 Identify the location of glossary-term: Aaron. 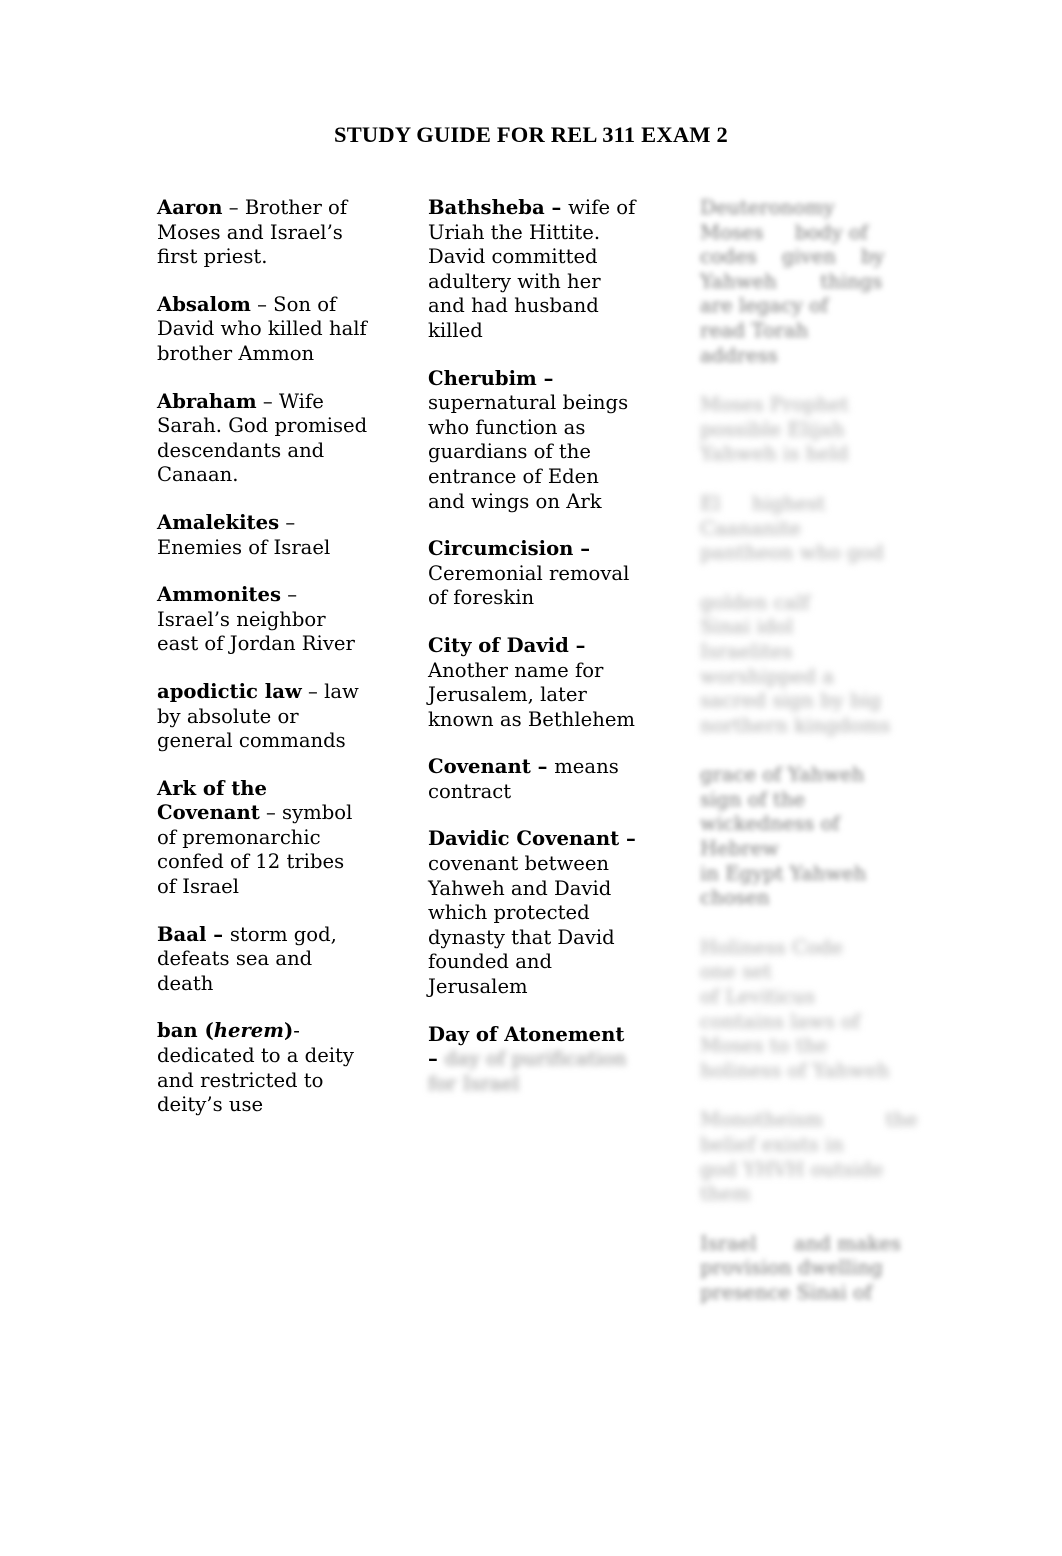
(190, 207).